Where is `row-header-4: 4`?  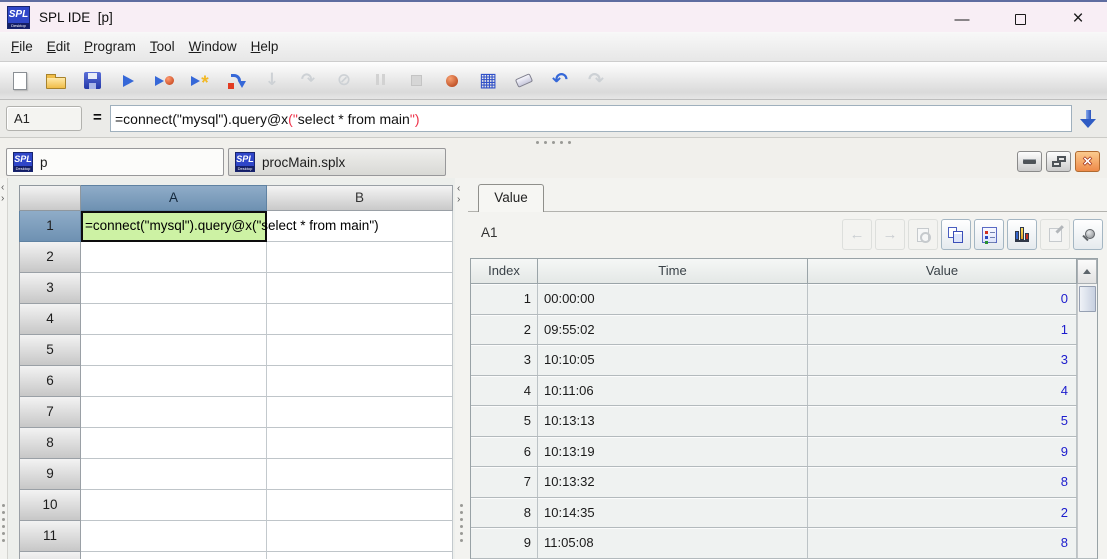 row-header-4: 4 is located at coordinates (50, 319).